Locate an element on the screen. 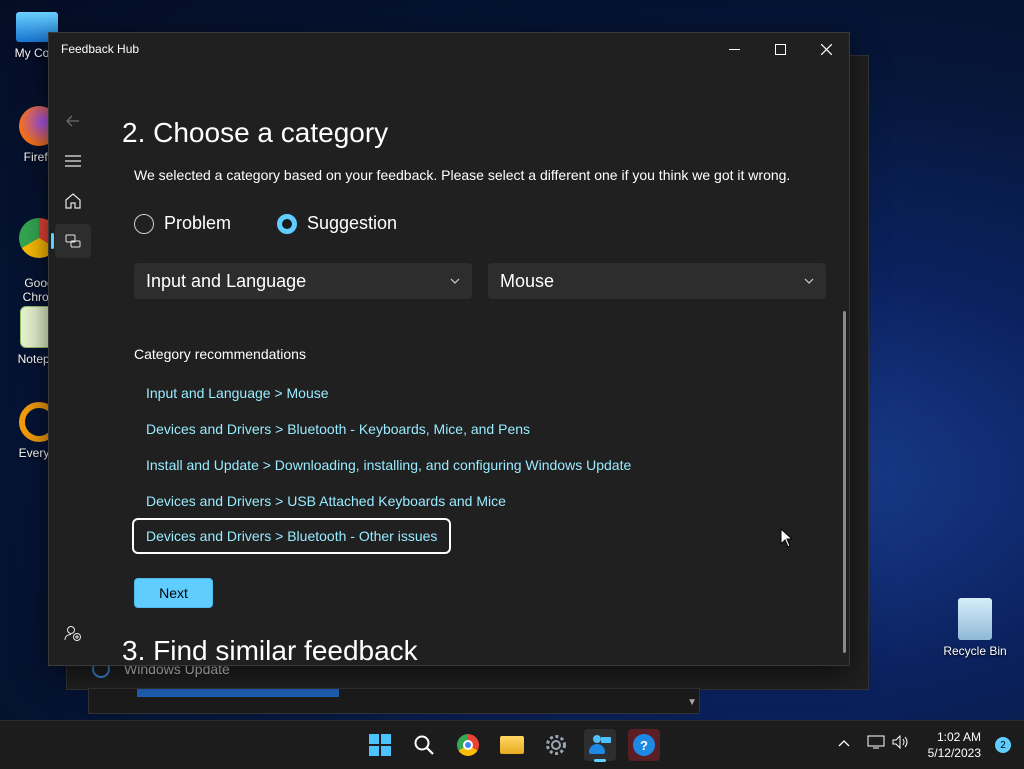  radio-indicator is located at coordinates (144, 223).